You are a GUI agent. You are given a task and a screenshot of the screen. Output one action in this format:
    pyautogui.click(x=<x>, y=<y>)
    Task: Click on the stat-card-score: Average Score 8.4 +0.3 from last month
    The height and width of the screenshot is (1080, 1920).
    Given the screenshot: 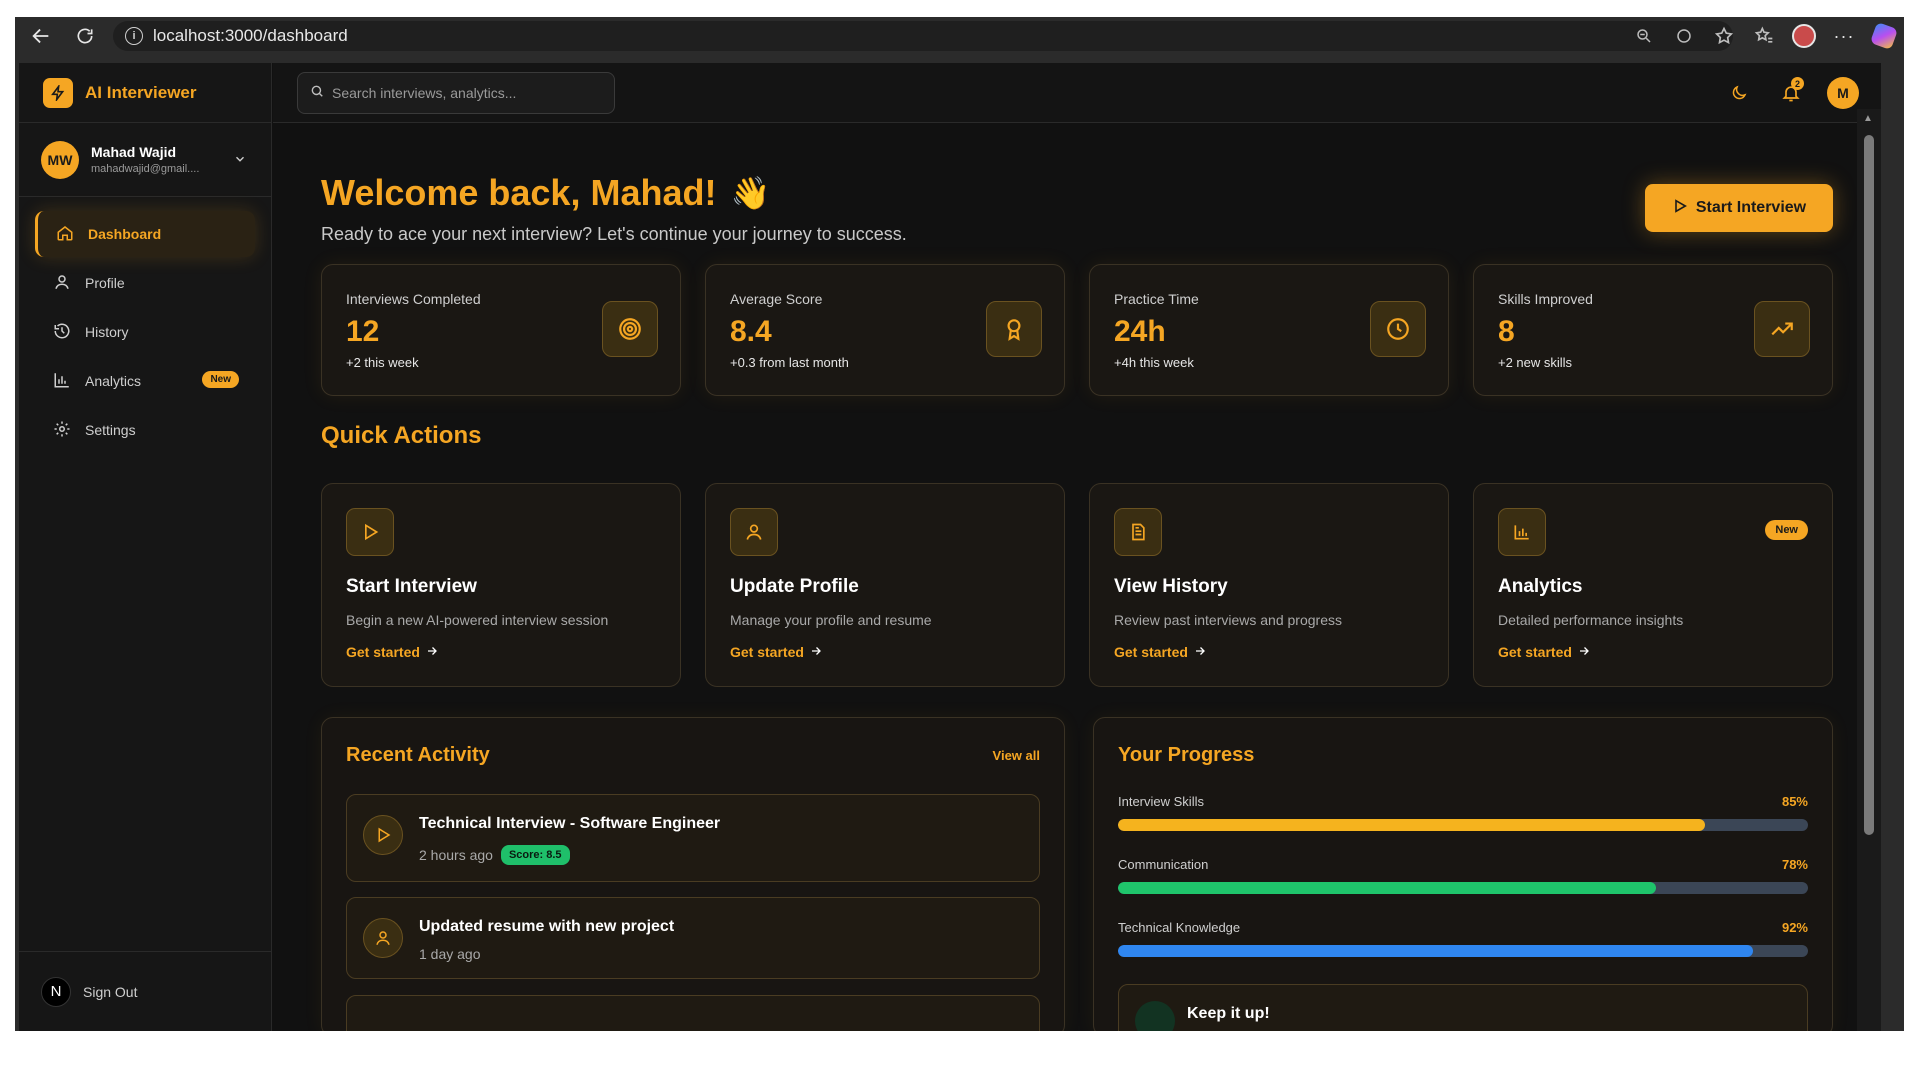 What is the action you would take?
    pyautogui.click(x=885, y=330)
    